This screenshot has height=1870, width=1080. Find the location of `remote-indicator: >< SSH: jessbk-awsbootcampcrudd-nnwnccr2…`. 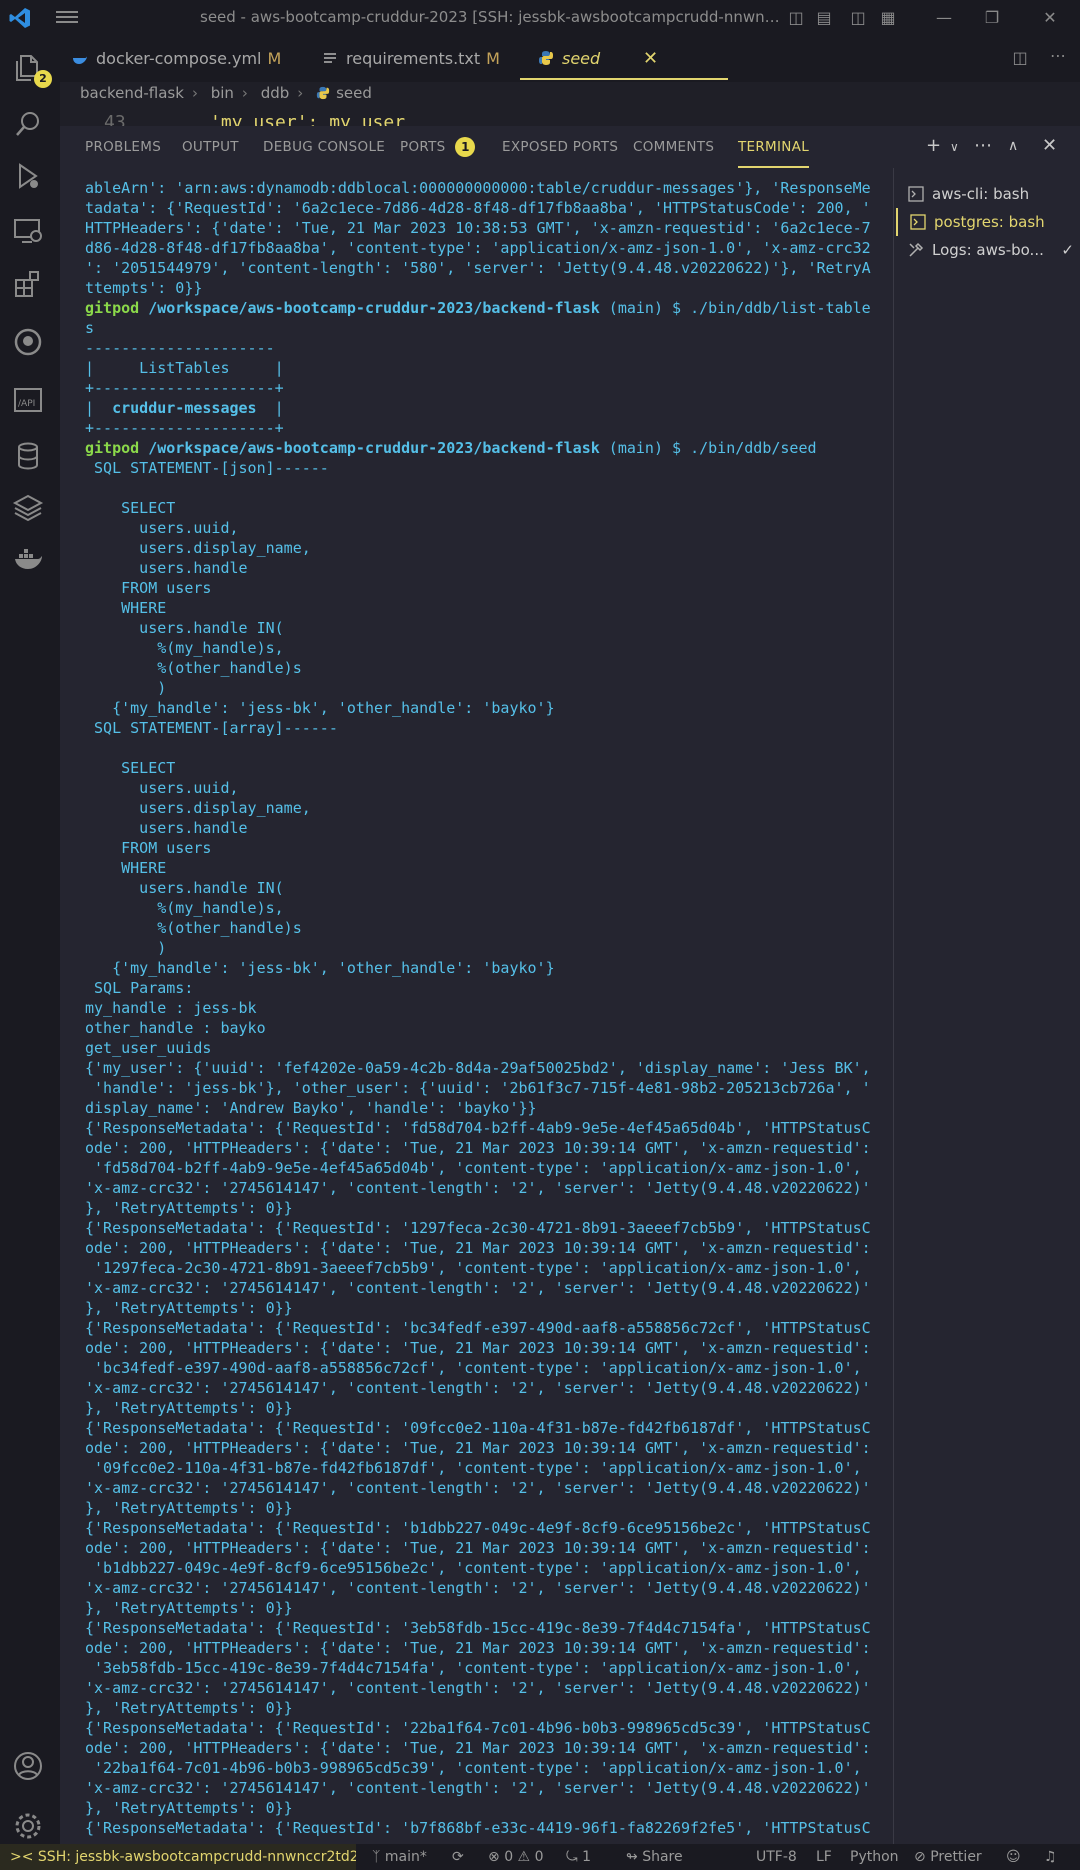

remote-indicator: >< SSH: jessbk-awsbootcampcrudd-nnwnccr2… is located at coordinates (178, 1857).